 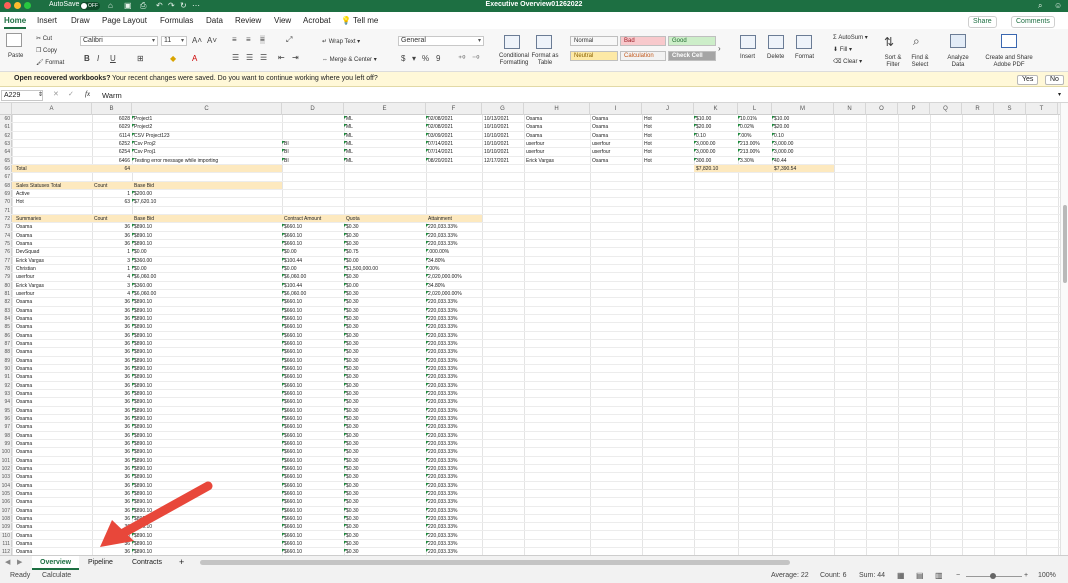 I want to click on font-size-select: 11, so click(x=174, y=41).